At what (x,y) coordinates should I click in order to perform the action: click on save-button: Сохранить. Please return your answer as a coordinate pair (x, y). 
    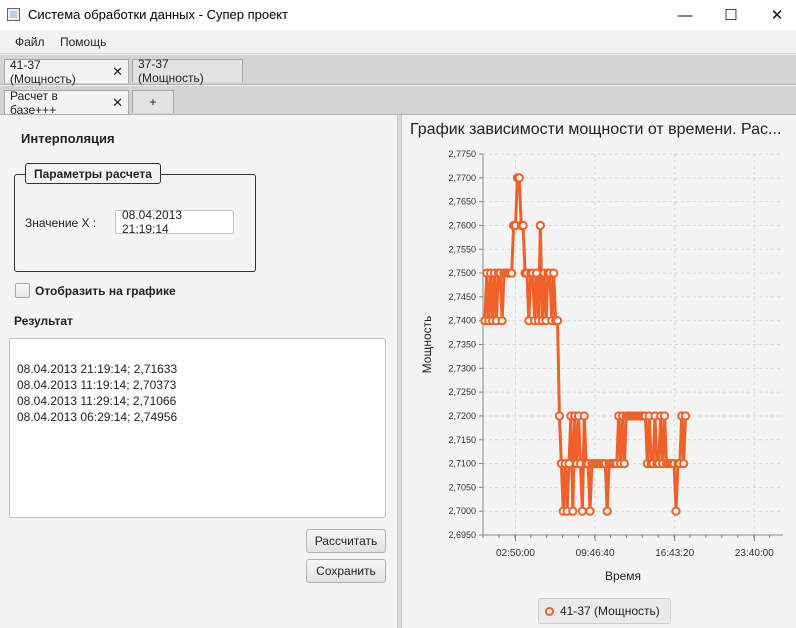
    Looking at the image, I should click on (346, 571).